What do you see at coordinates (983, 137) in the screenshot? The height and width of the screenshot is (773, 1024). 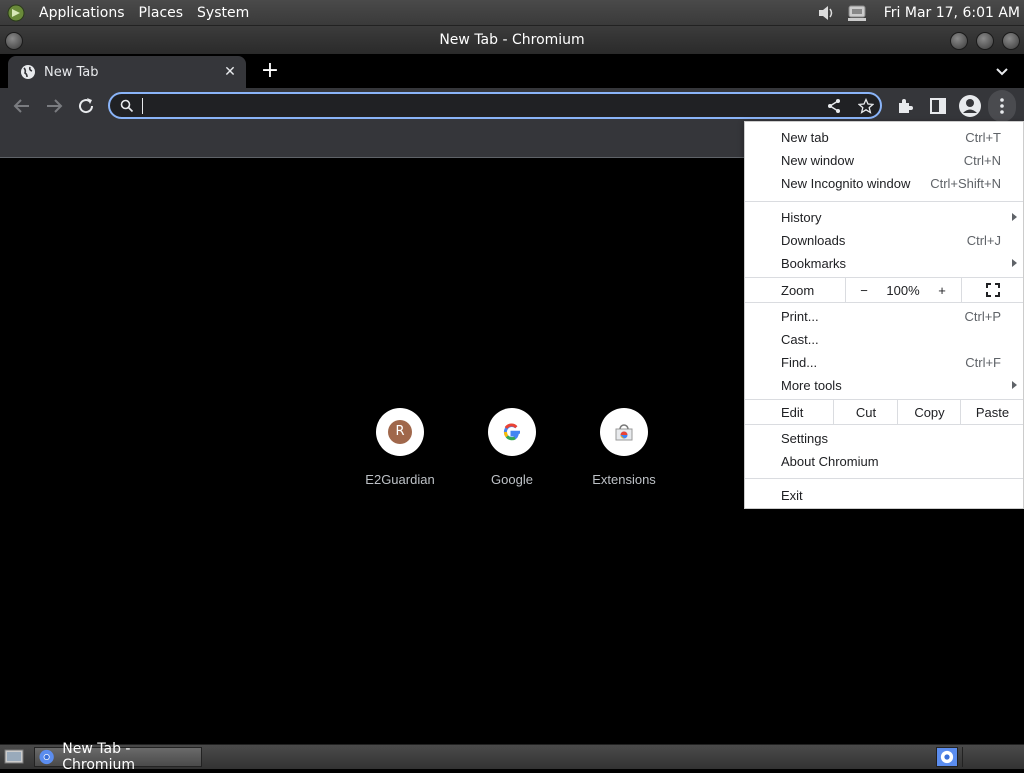 I see `menu-shortcut: Ctrl+T` at bounding box center [983, 137].